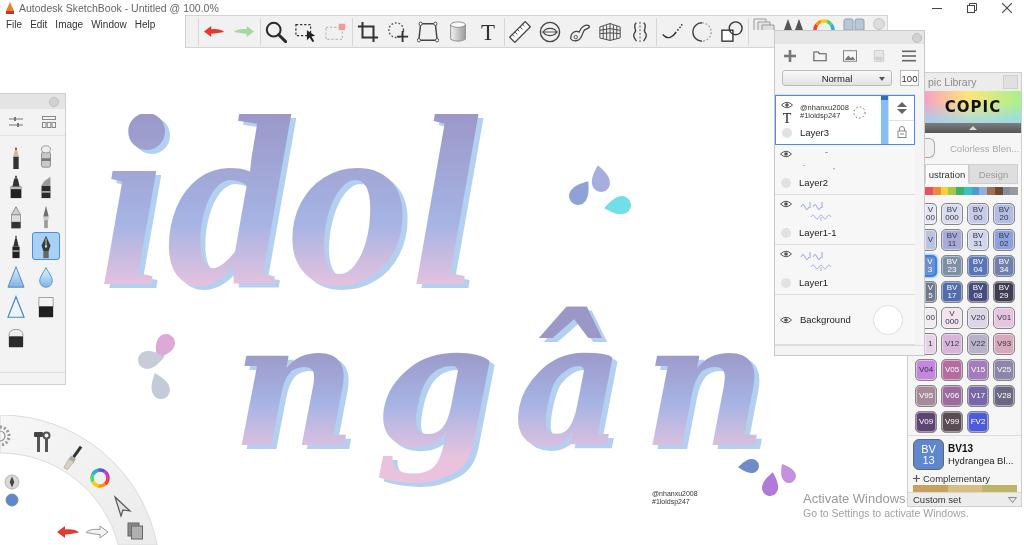 The image size is (1024, 545). What do you see at coordinates (1004, 344) in the screenshot?
I see `marker-swatch: V93` at bounding box center [1004, 344].